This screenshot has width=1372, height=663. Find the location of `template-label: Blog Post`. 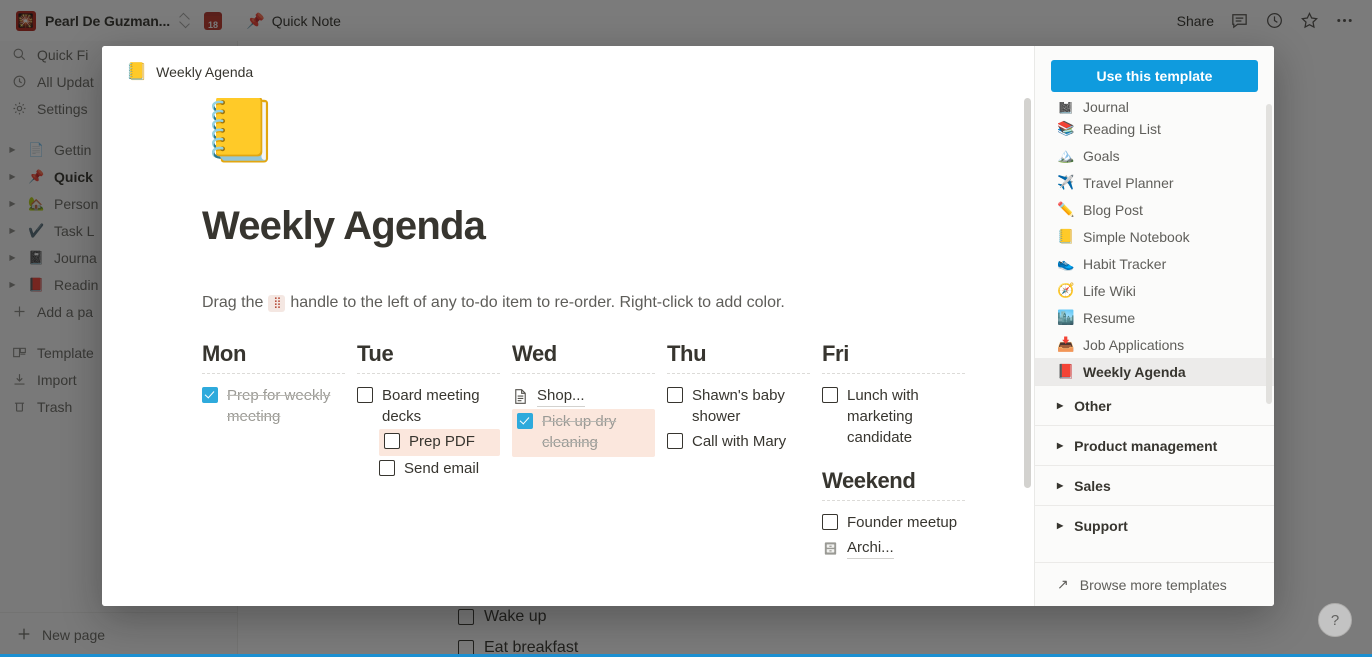

template-label: Blog Post is located at coordinates (1113, 210).